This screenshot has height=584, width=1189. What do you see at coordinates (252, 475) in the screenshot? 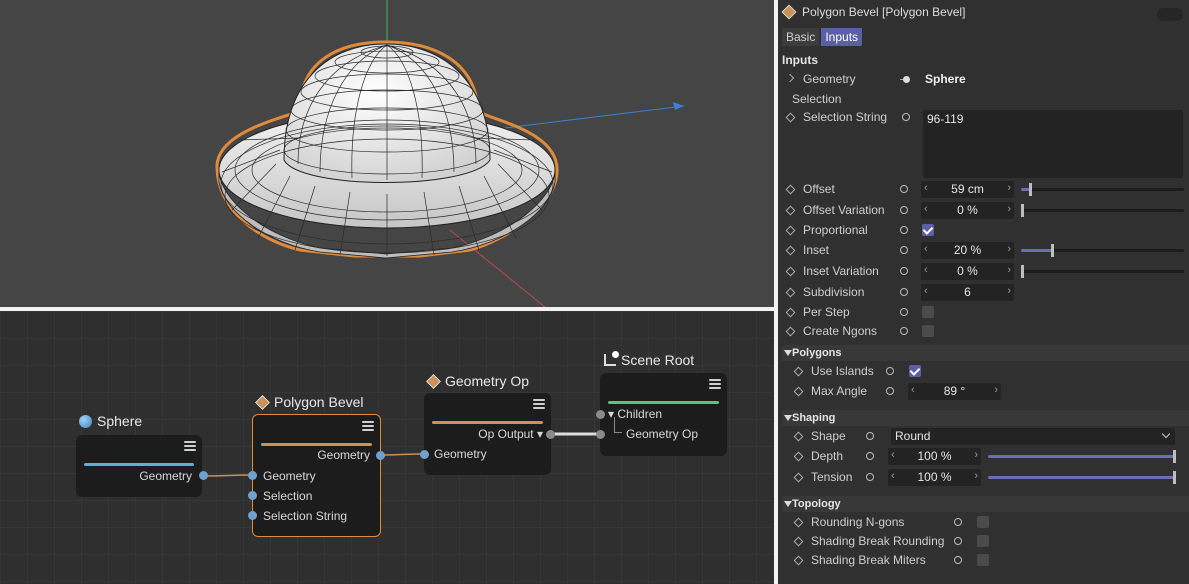
I see `polygon-bevel-input-geometry-port` at bounding box center [252, 475].